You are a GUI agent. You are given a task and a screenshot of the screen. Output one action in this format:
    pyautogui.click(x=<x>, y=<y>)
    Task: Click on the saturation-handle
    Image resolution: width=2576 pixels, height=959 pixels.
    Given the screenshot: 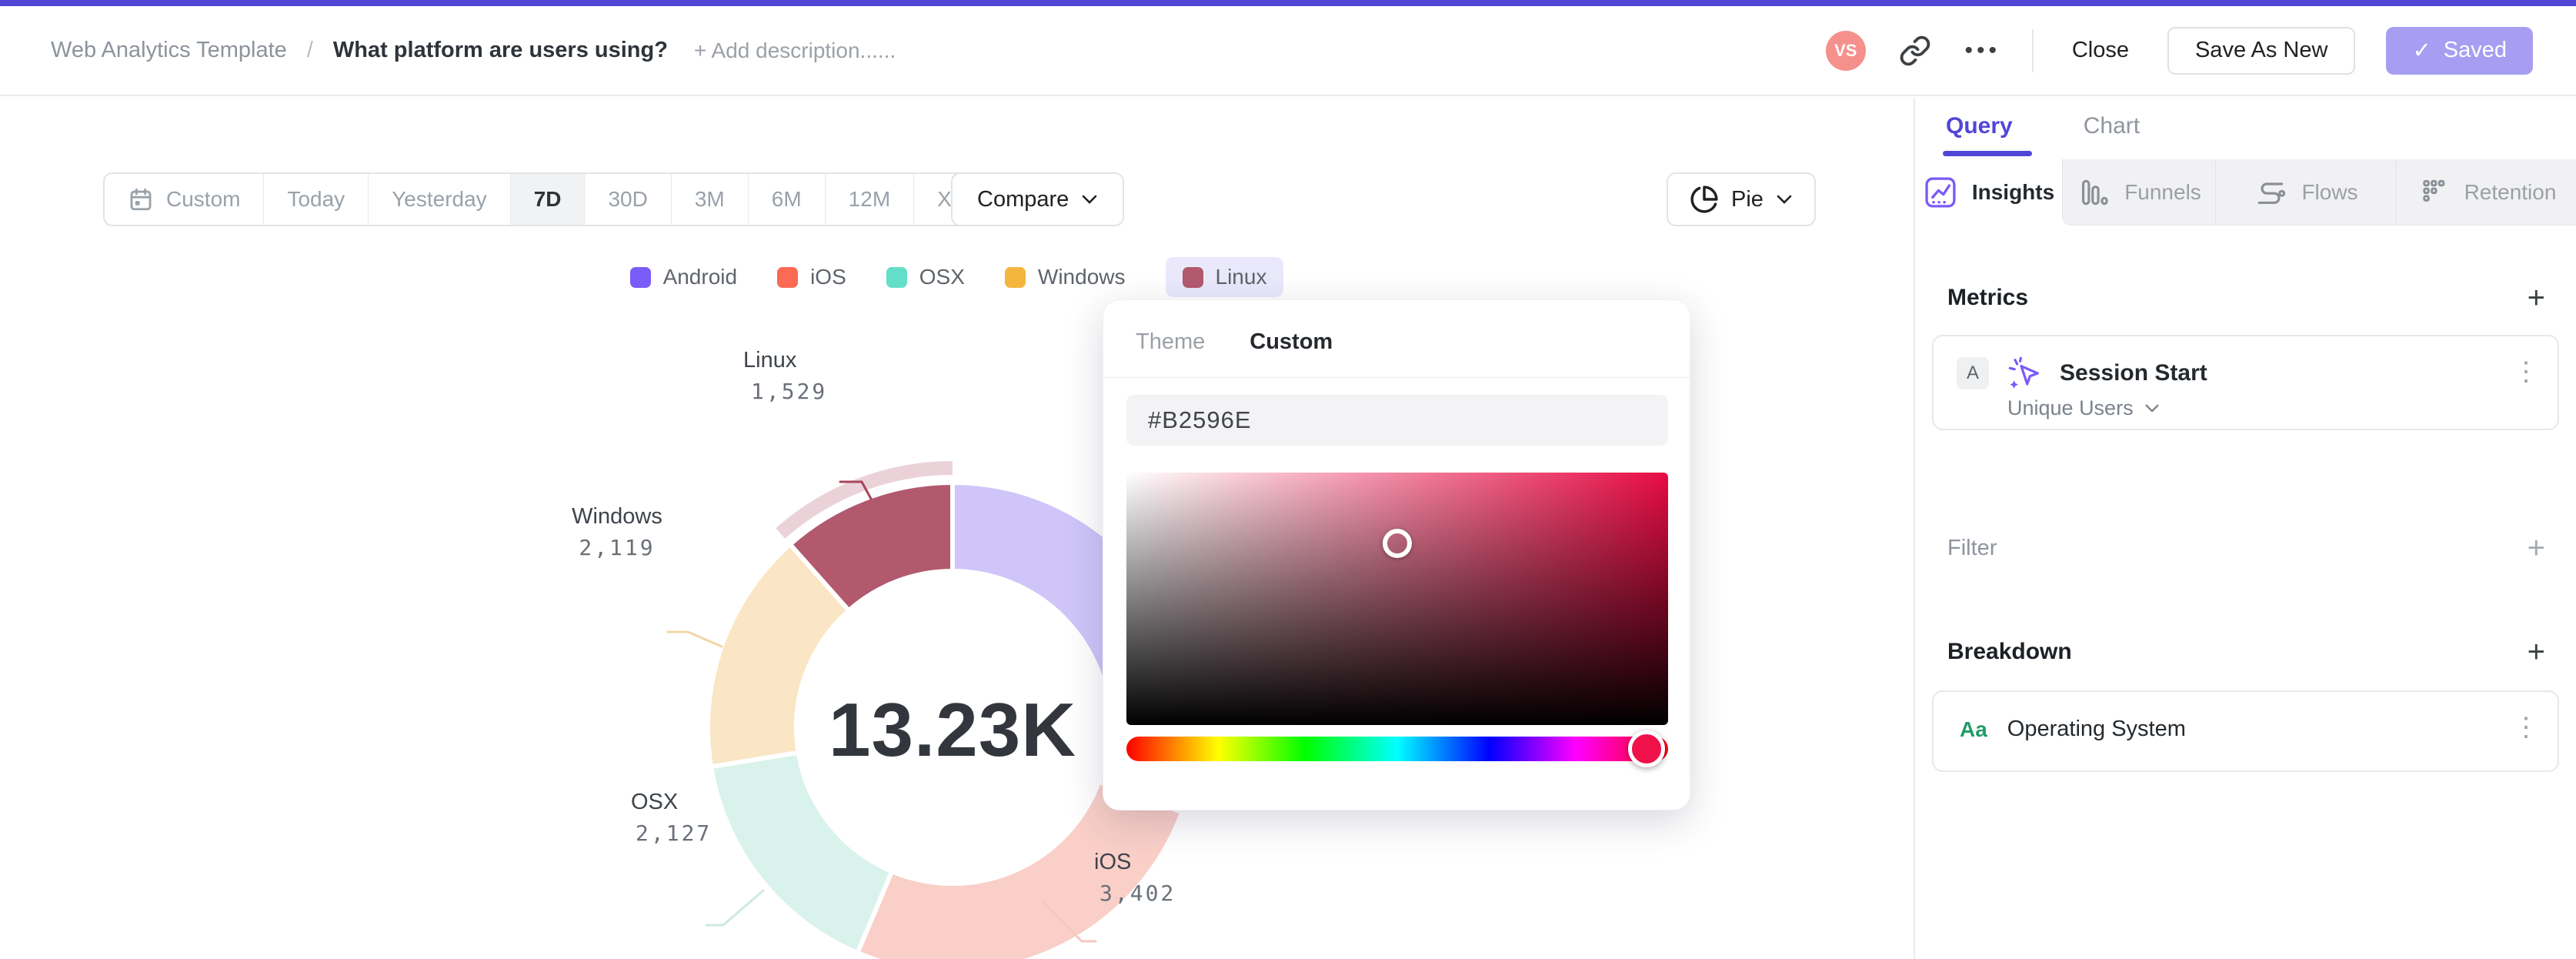 What is the action you would take?
    pyautogui.click(x=1397, y=543)
    